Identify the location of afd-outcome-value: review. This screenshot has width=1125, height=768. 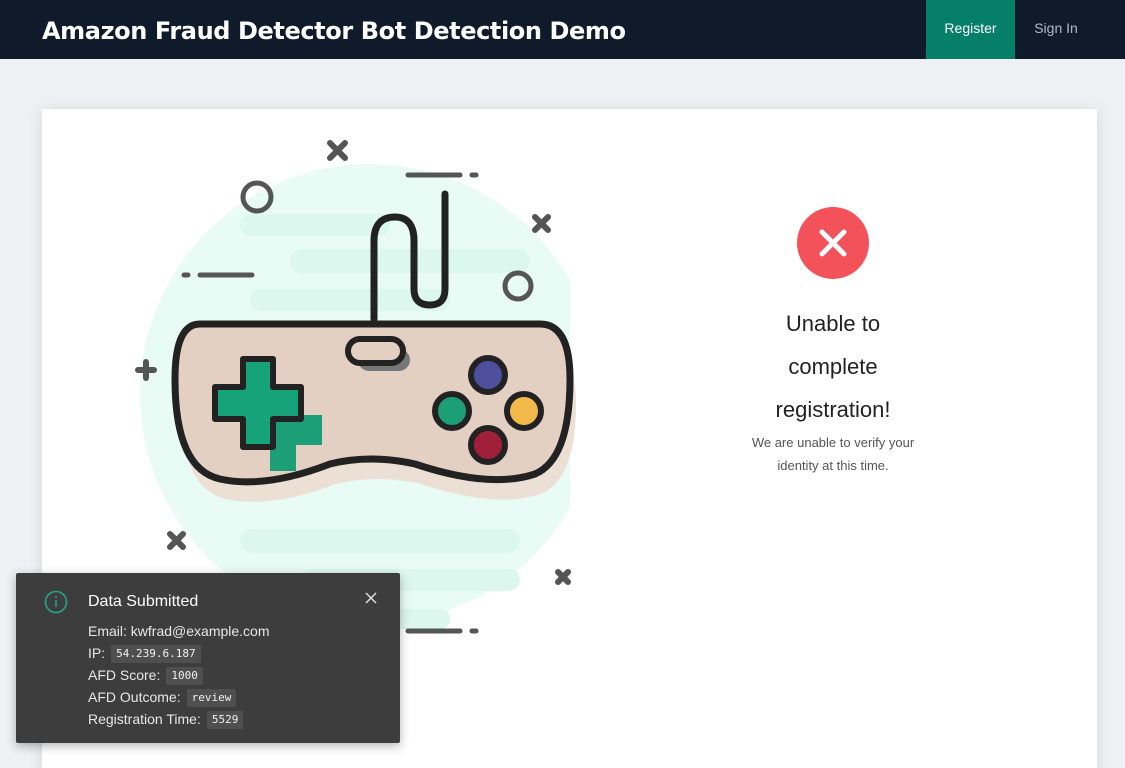
(211, 698).